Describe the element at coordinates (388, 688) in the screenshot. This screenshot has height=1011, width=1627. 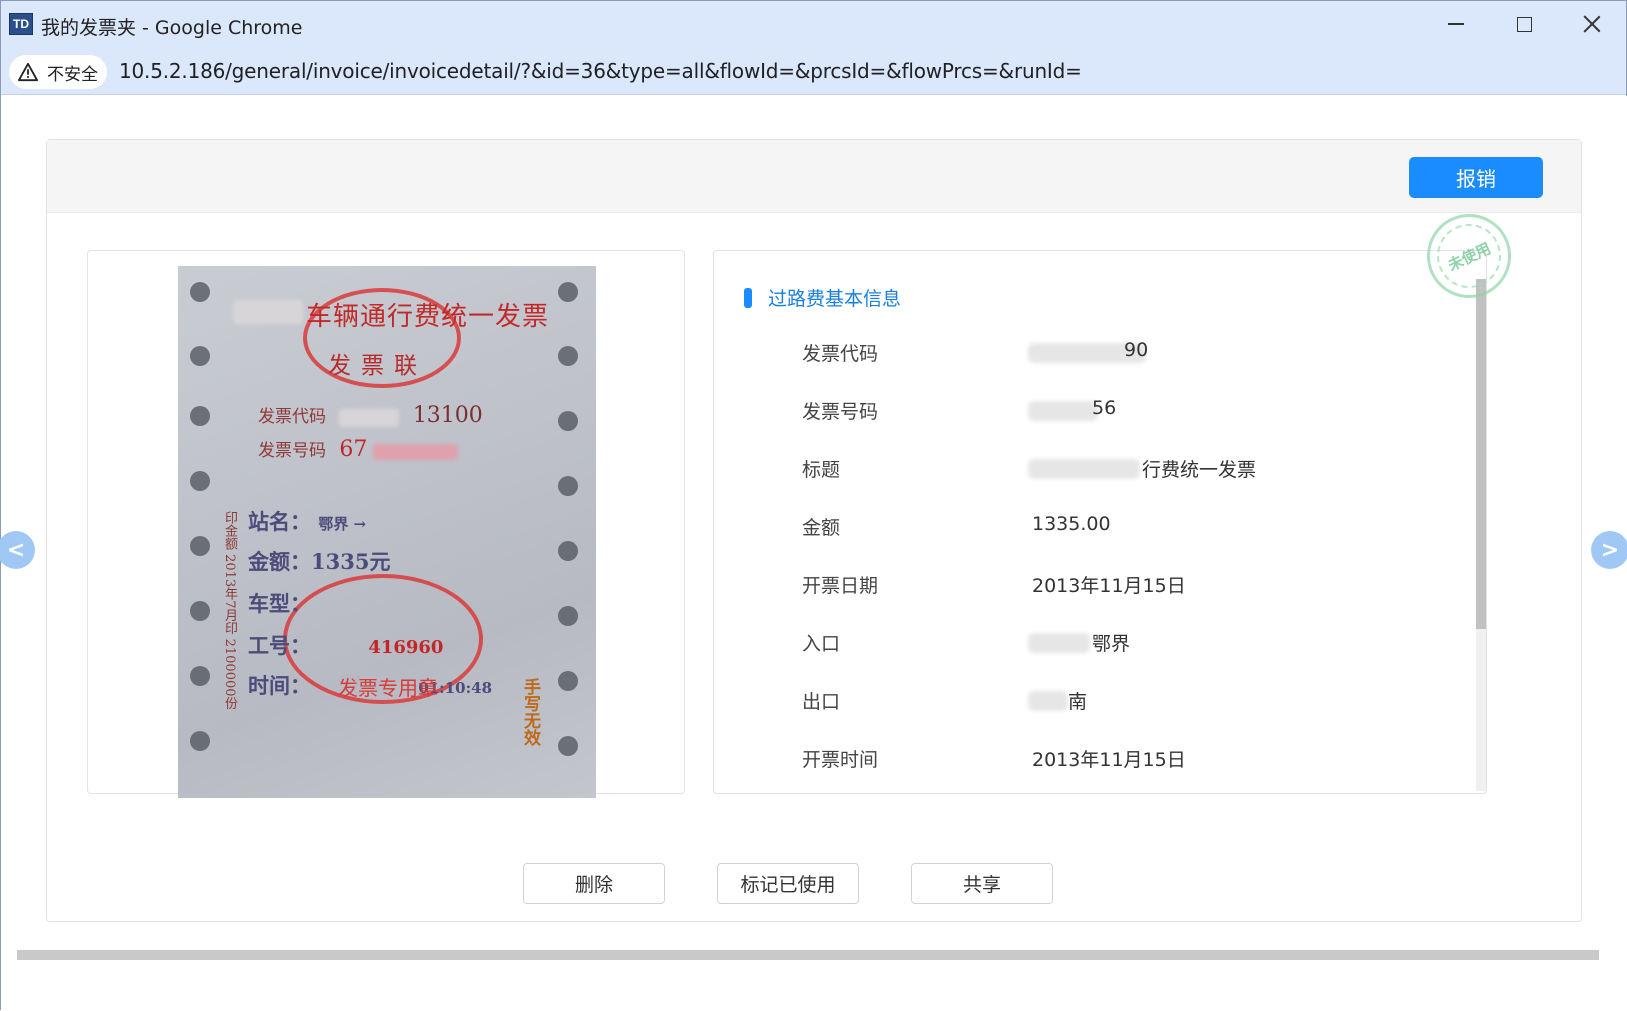
I see `invoice-photo-stamp-text: 发票专用章` at that location.